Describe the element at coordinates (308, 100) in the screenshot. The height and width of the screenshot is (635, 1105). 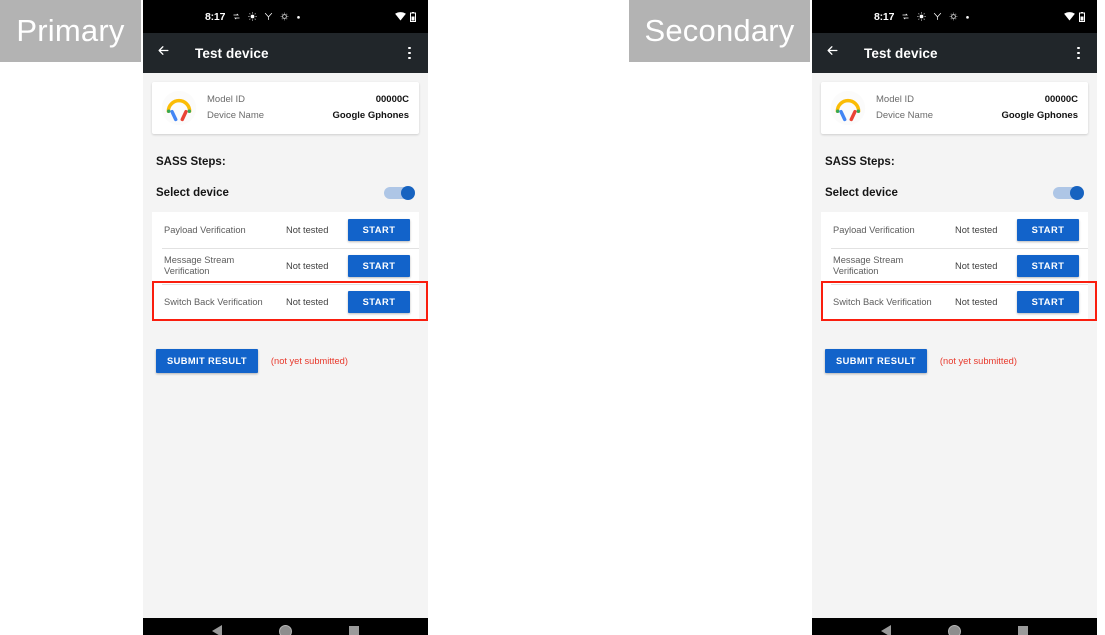
I see `device-info-row: Model ID 00000C` at that location.